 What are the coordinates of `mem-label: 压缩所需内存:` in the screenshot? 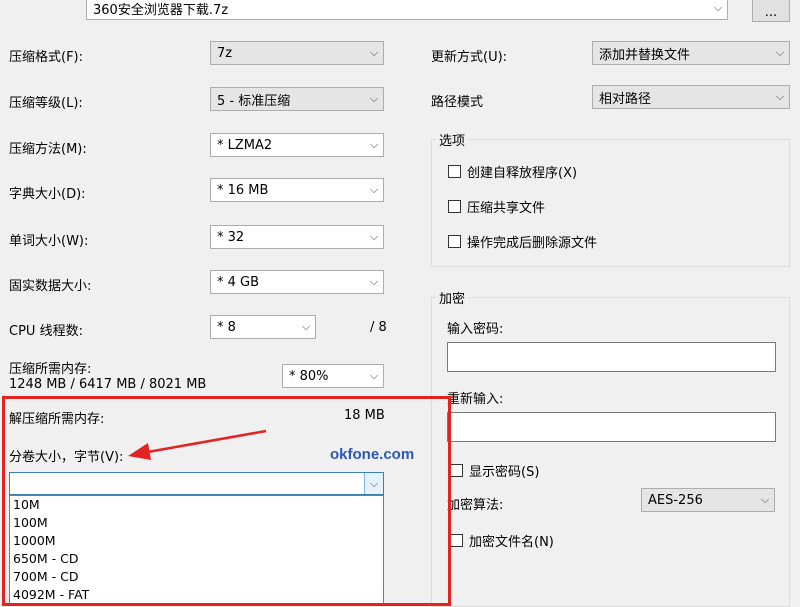 It's located at (50, 369).